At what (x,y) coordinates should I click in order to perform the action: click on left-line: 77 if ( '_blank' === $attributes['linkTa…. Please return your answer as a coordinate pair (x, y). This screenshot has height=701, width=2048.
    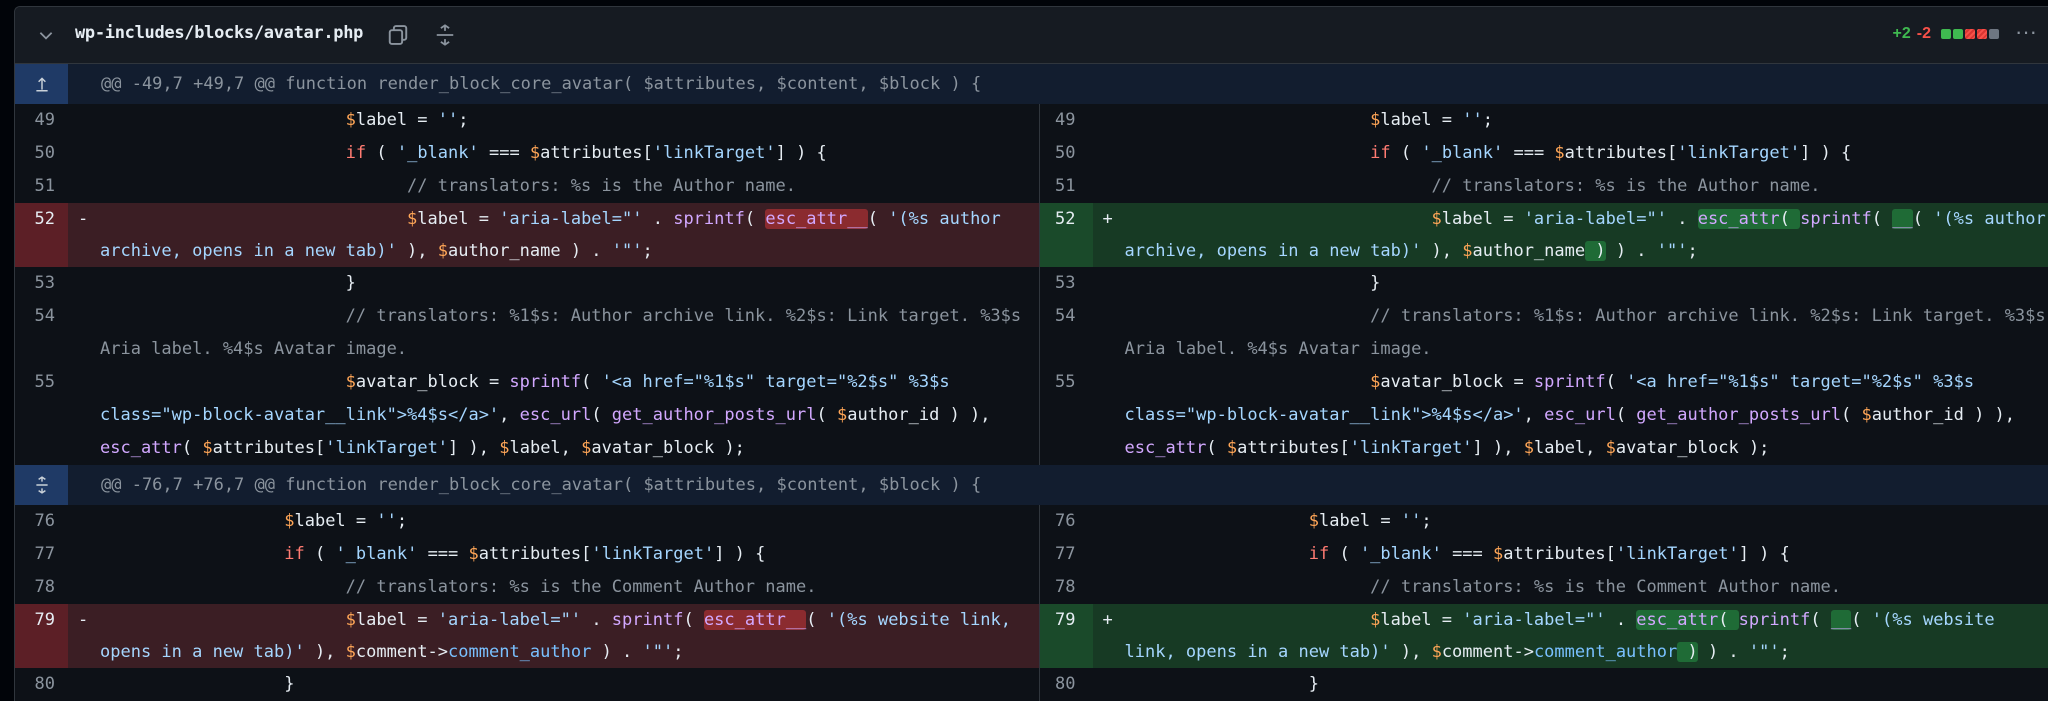
    Looking at the image, I should click on (527, 554).